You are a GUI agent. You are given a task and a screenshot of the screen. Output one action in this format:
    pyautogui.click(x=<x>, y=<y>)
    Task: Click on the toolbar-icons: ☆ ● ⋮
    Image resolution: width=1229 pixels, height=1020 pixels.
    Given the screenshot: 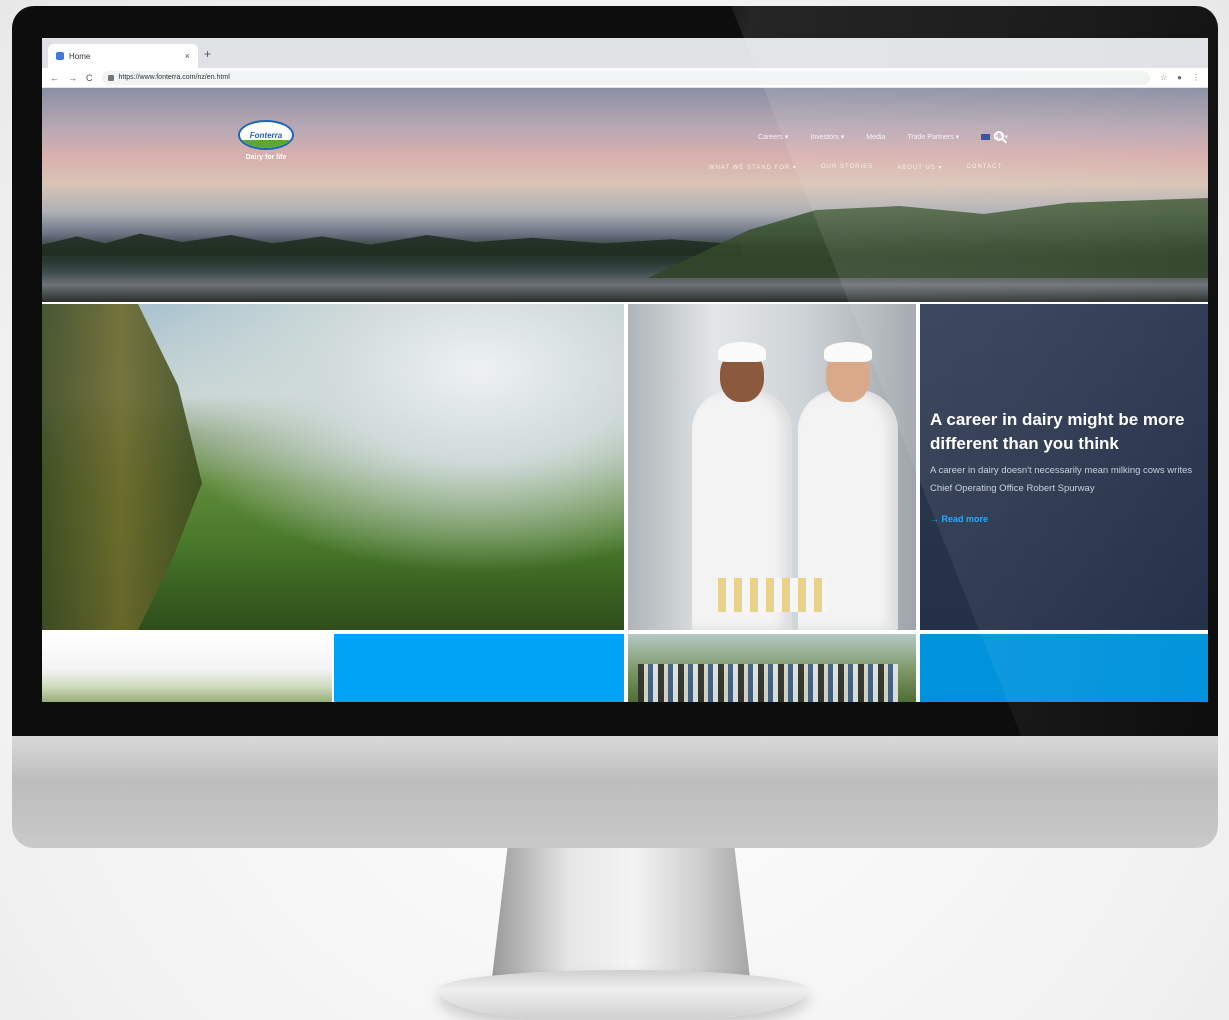 What is the action you would take?
    pyautogui.click(x=1180, y=77)
    